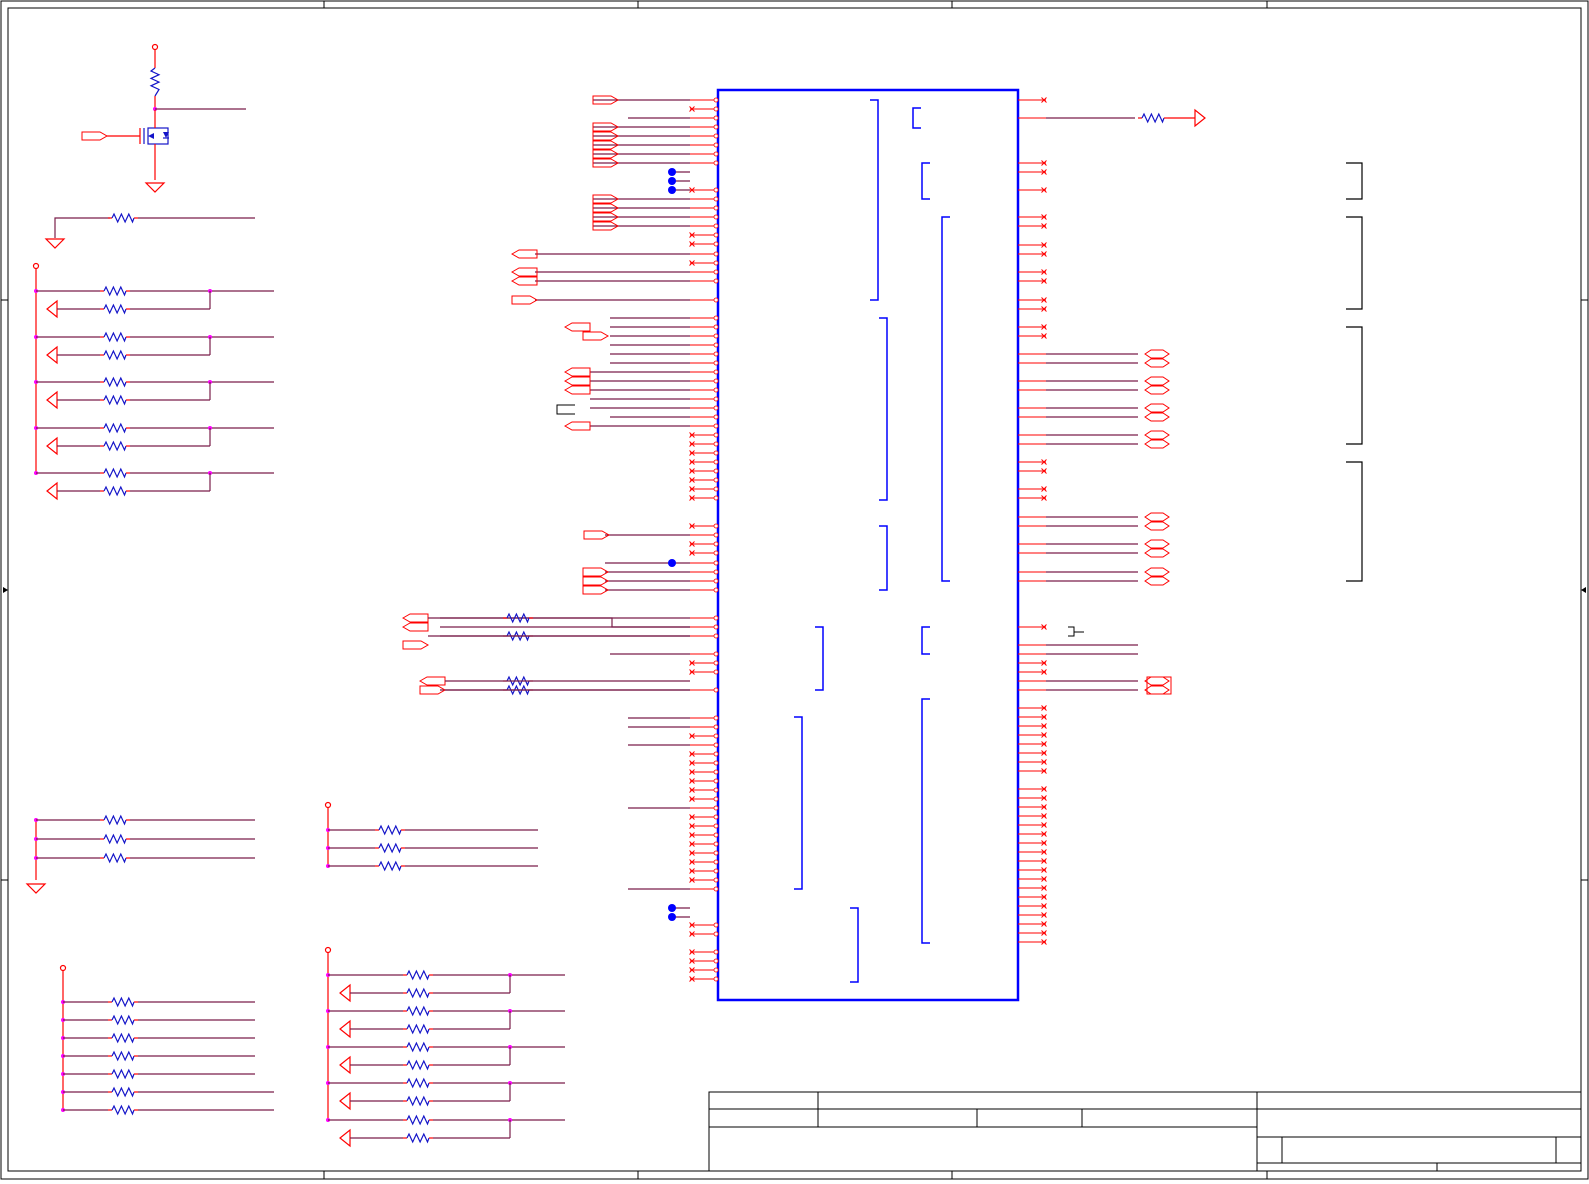 The width and height of the screenshot is (1589, 1184). I want to click on net-bracket, so click(1354, 521).